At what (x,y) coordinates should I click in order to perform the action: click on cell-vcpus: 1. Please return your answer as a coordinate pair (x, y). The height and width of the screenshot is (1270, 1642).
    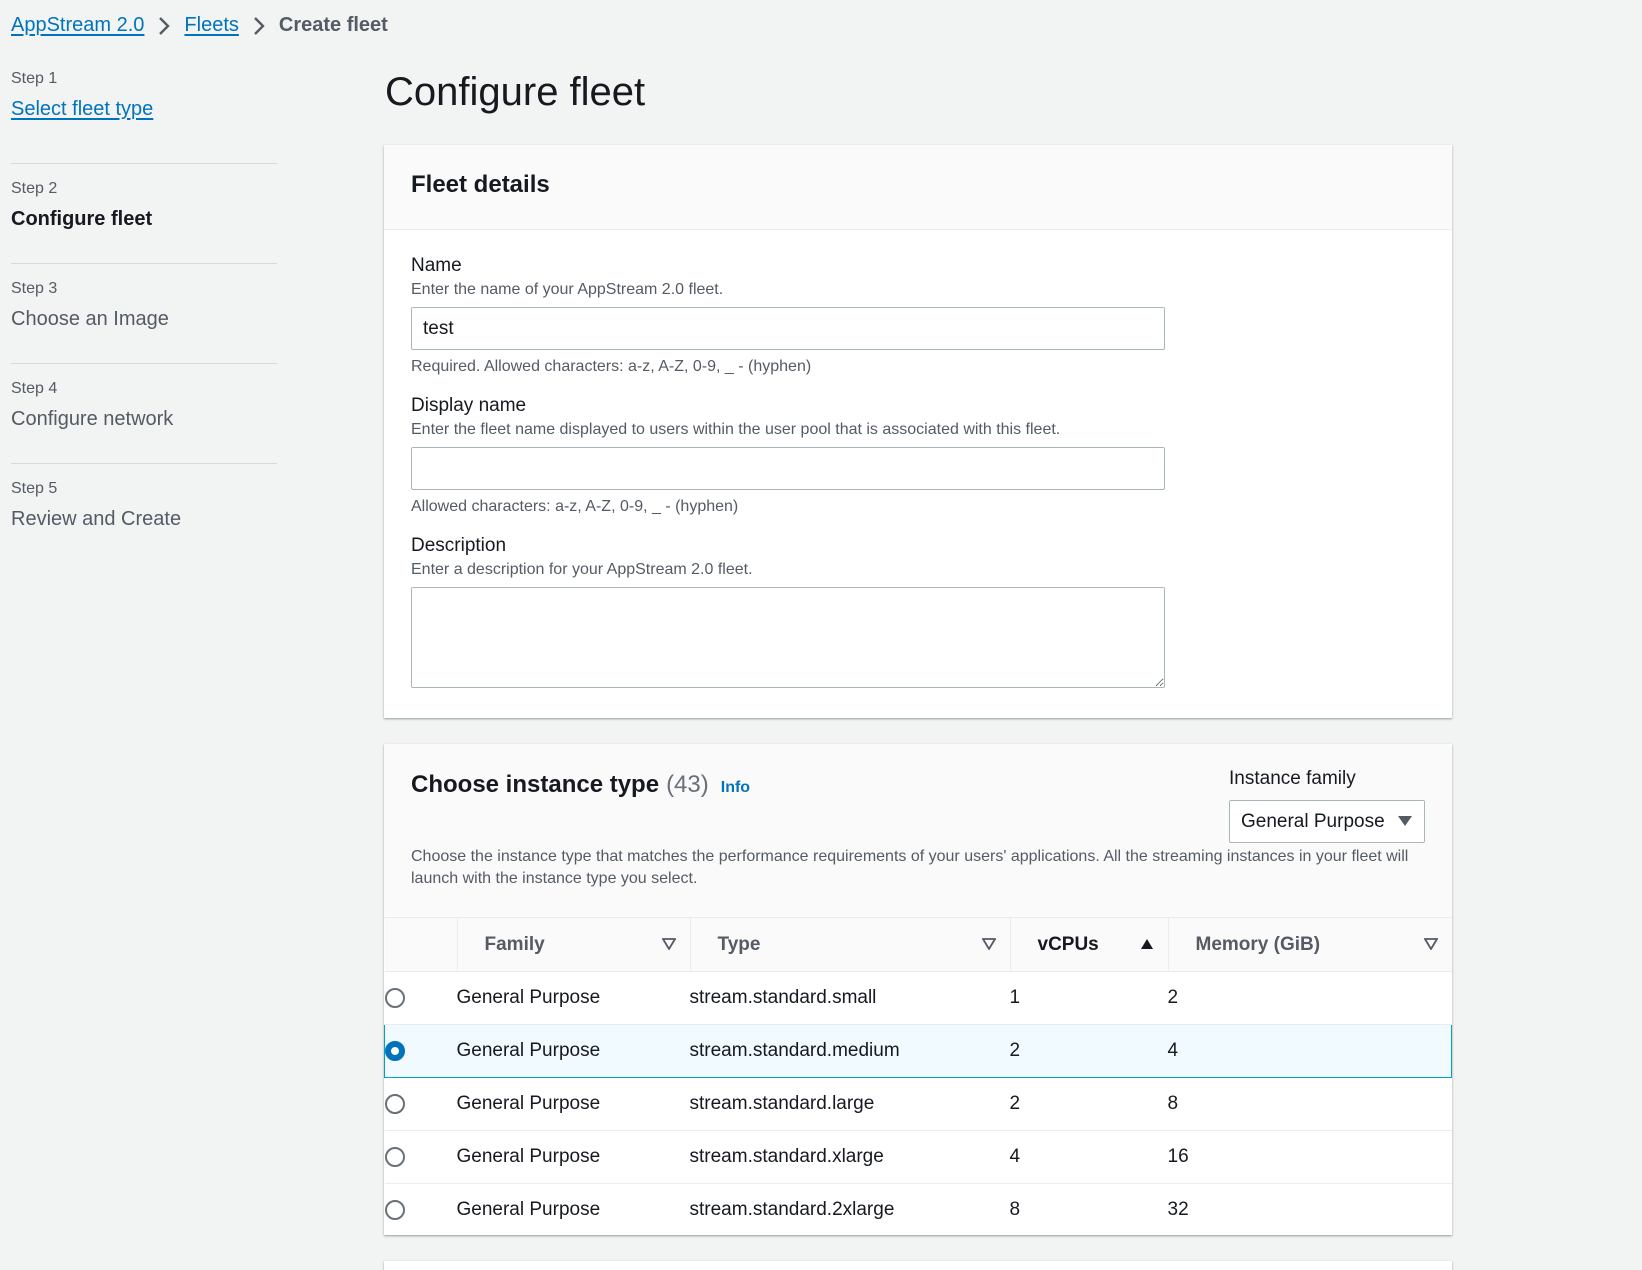
    Looking at the image, I should click on (1088, 998).